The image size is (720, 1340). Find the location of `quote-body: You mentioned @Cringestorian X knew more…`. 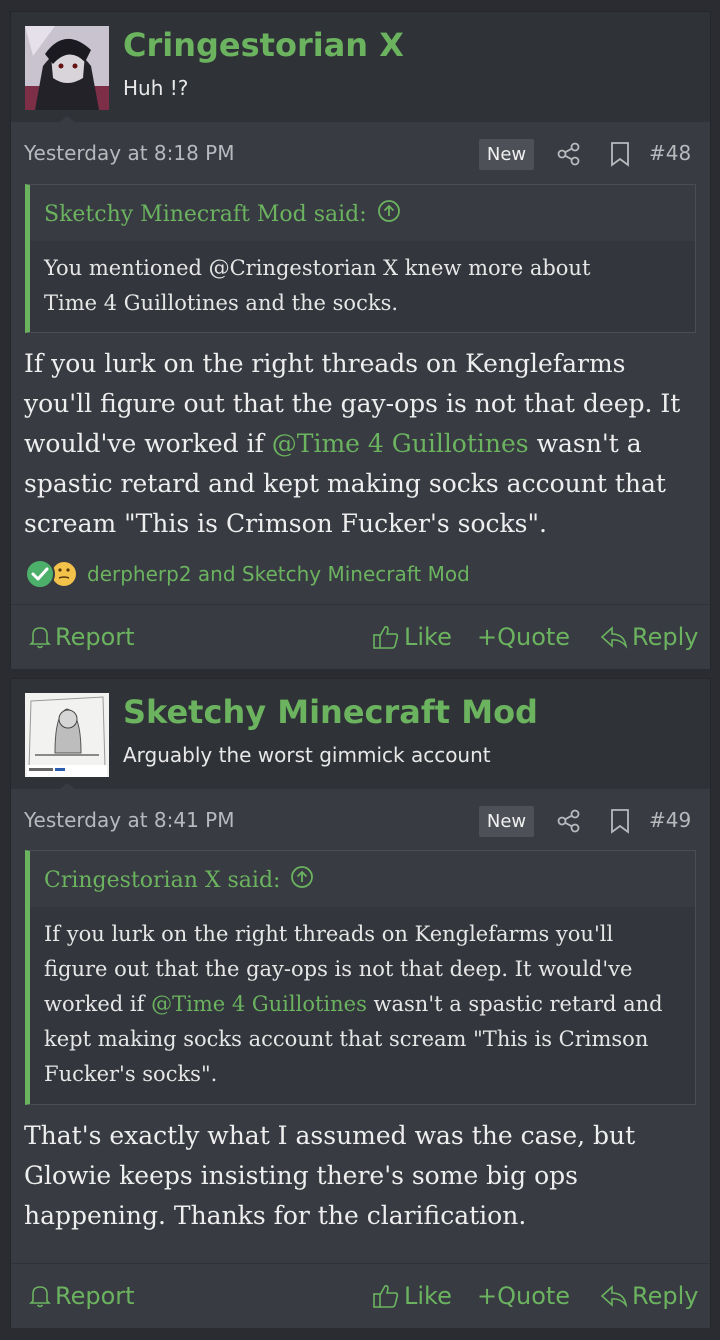

quote-body: You mentioned @Cringestorian X knew more… is located at coordinates (364, 286).